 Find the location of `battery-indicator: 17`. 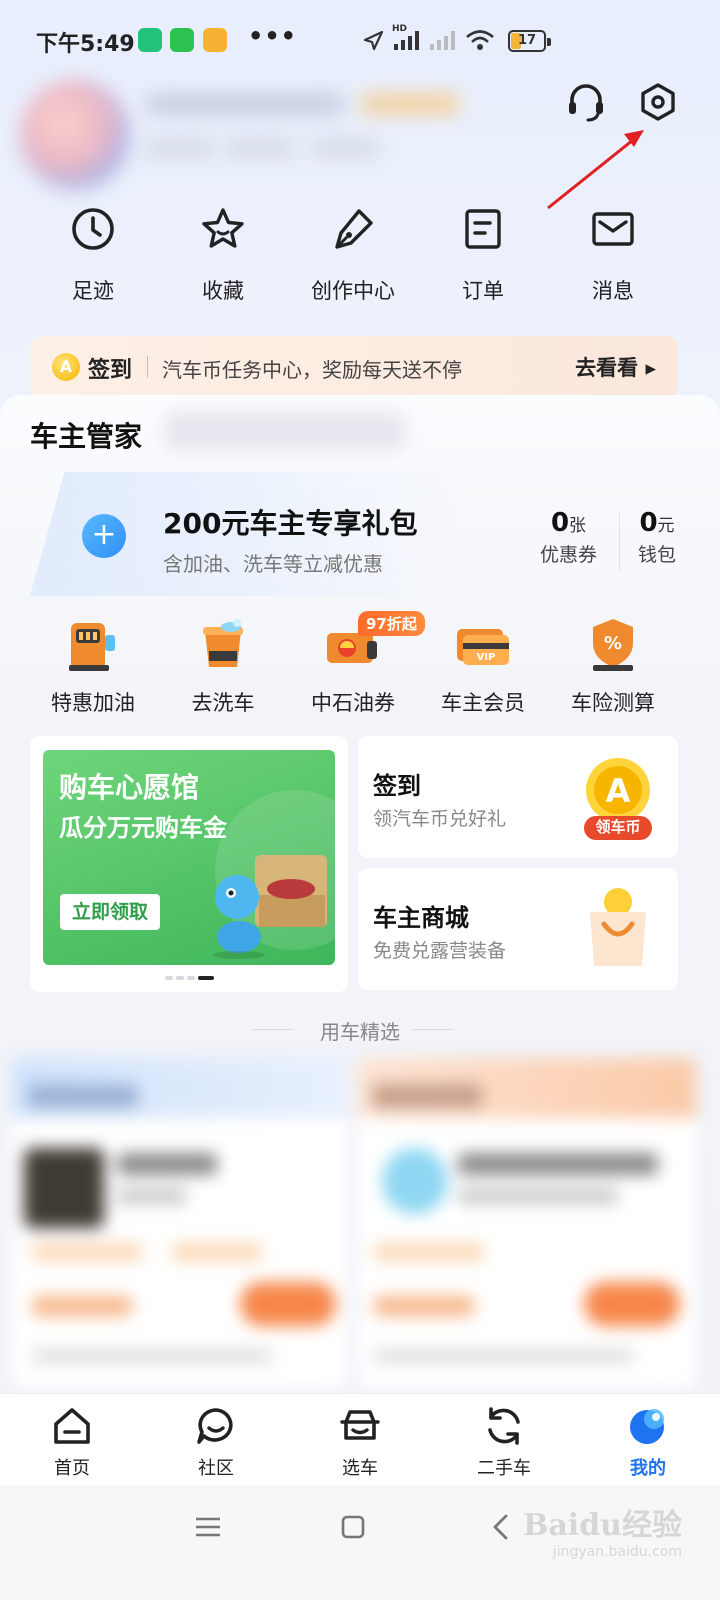

battery-indicator: 17 is located at coordinates (529, 41).